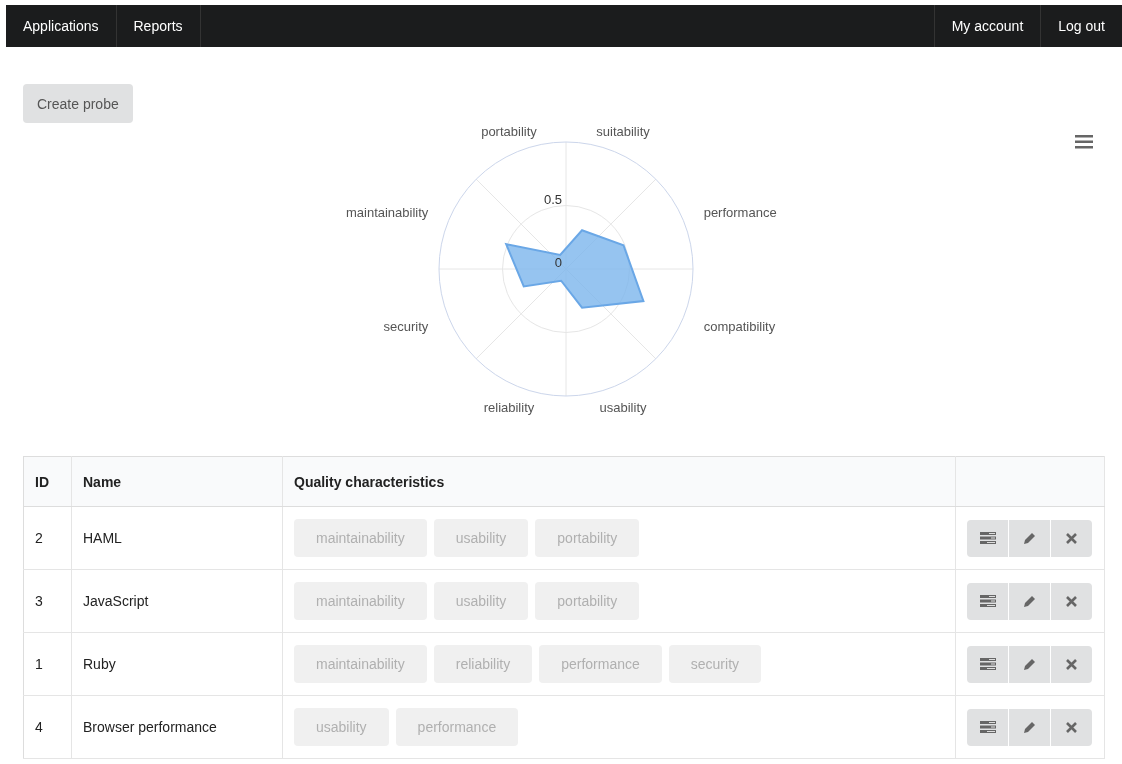 Image resolution: width=1122 pixels, height=764 pixels. What do you see at coordinates (47, 601) in the screenshot?
I see `id-cell: 3` at bounding box center [47, 601].